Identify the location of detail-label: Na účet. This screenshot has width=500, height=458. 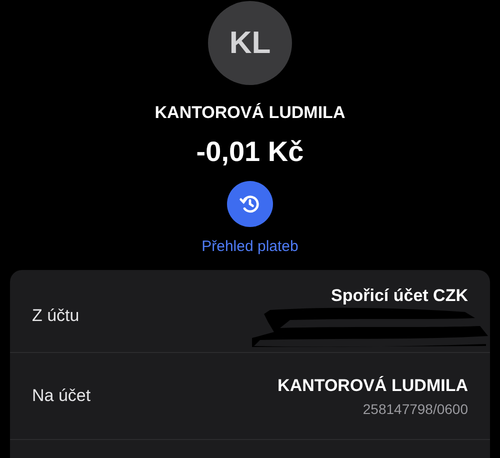
(61, 396).